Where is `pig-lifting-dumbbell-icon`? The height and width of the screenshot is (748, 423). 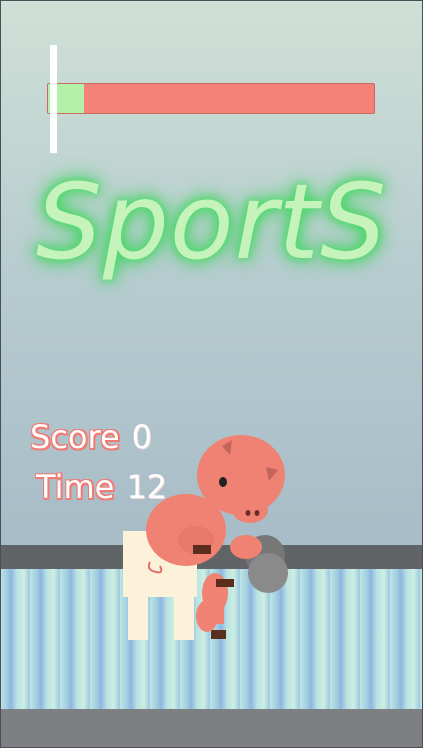
pig-lifting-dumbbell-icon is located at coordinates (217, 537).